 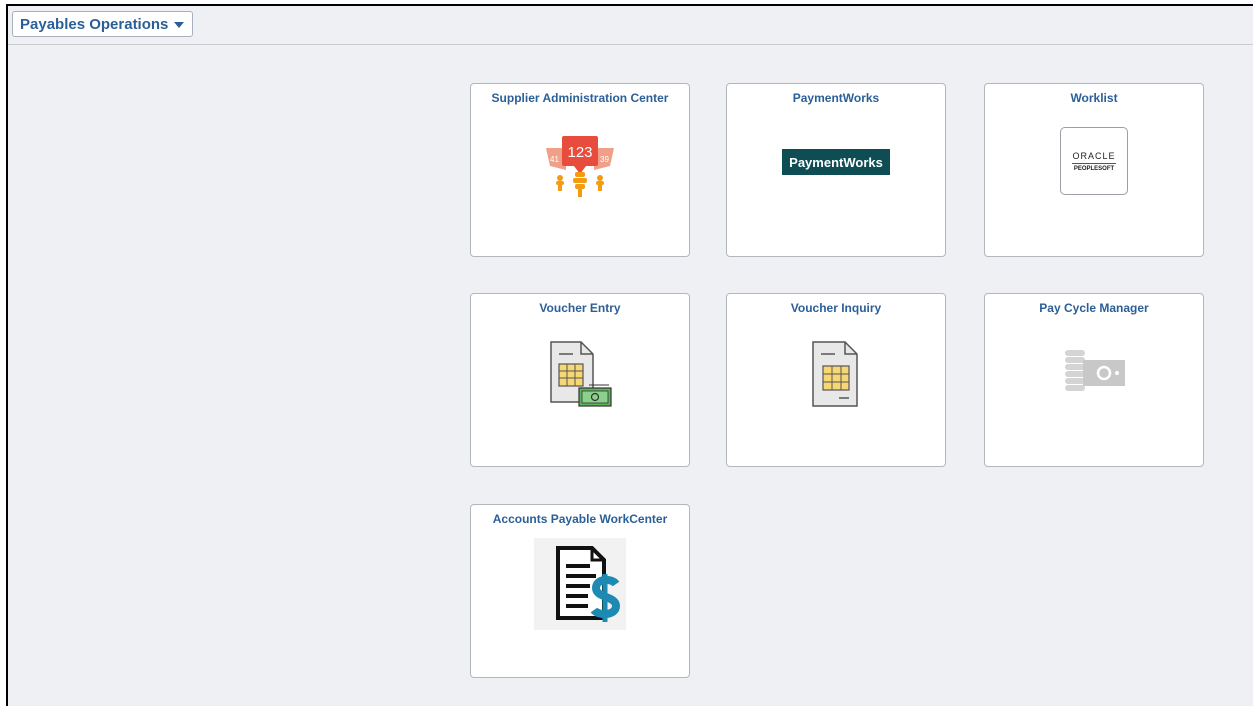 I want to click on tile-title: Pay Cycle Manager, so click(x=1094, y=308).